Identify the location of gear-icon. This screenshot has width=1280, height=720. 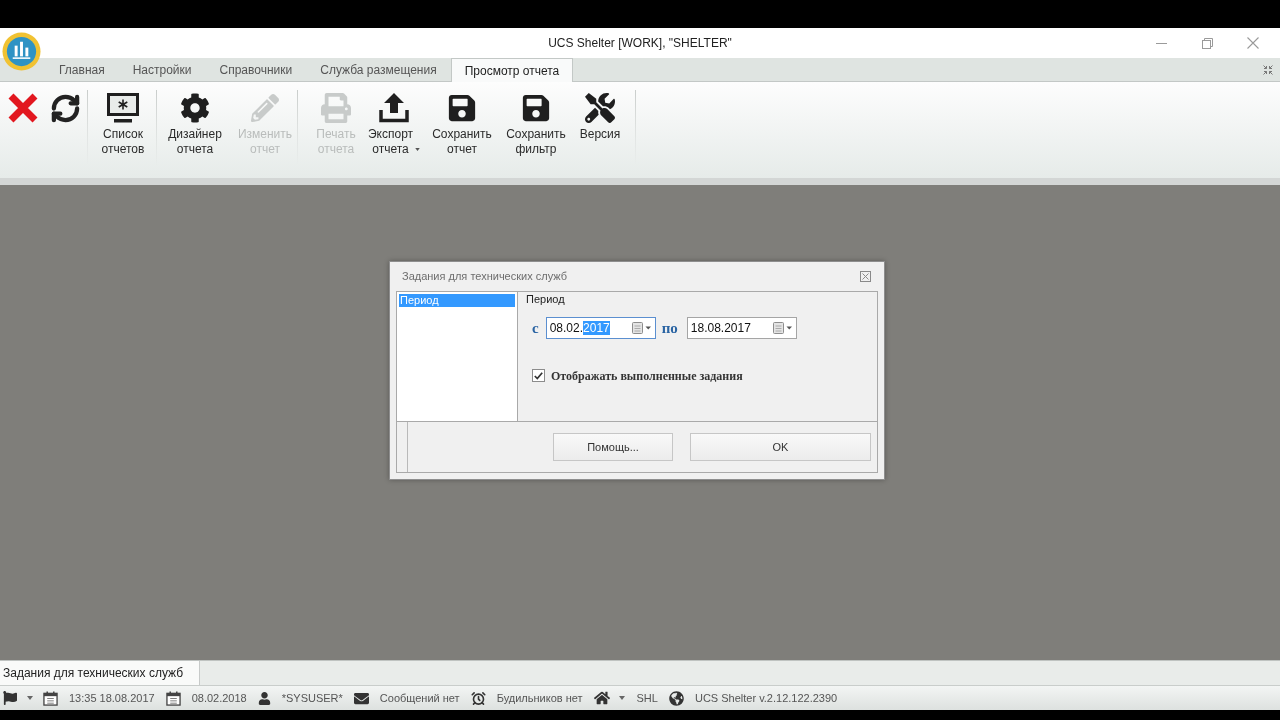
(195, 108).